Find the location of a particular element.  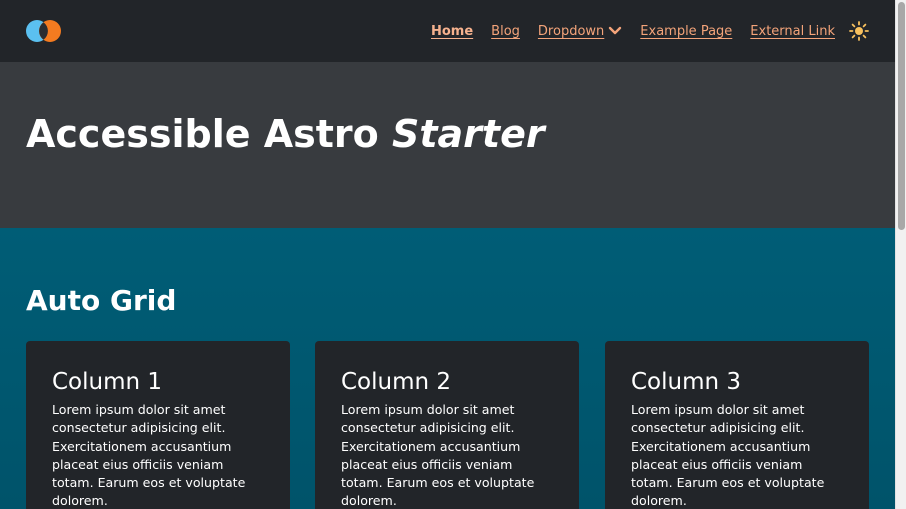

site-logo is located at coordinates (44, 31).